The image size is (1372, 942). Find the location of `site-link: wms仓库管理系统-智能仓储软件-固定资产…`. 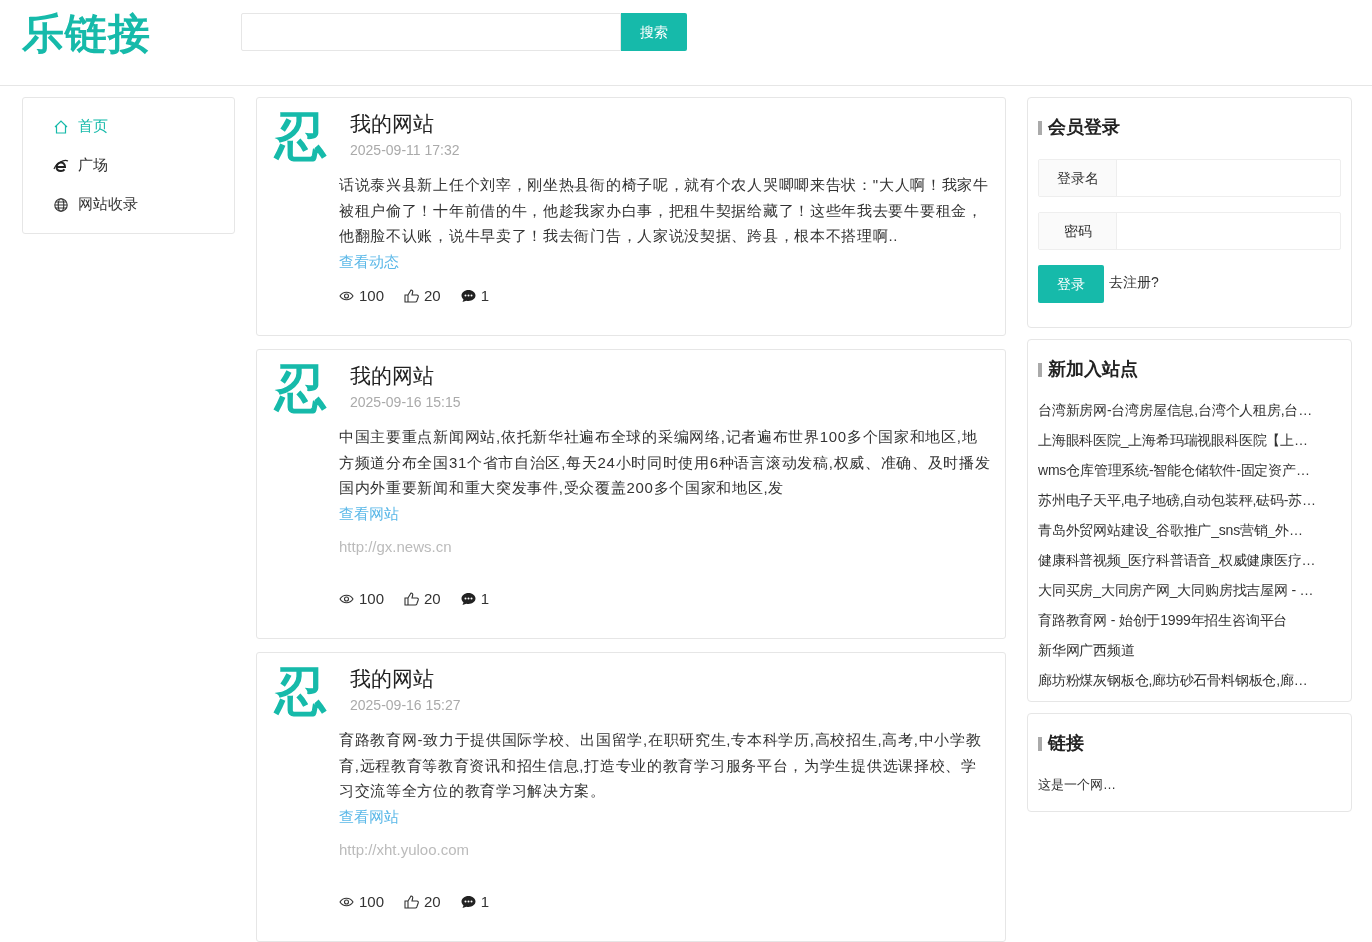

site-link: wms仓库管理系统-智能仓储软件-固定资产… is located at coordinates (1189, 470).